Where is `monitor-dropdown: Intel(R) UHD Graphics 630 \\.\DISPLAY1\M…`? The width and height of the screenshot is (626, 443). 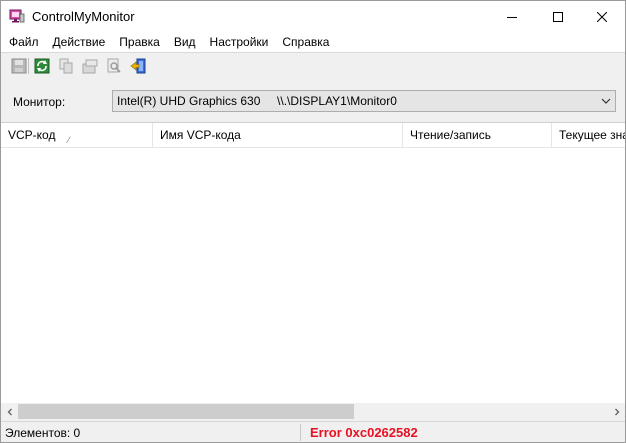
monitor-dropdown: Intel(R) UHD Graphics 630 \\.\DISPLAY1\M… is located at coordinates (364, 101).